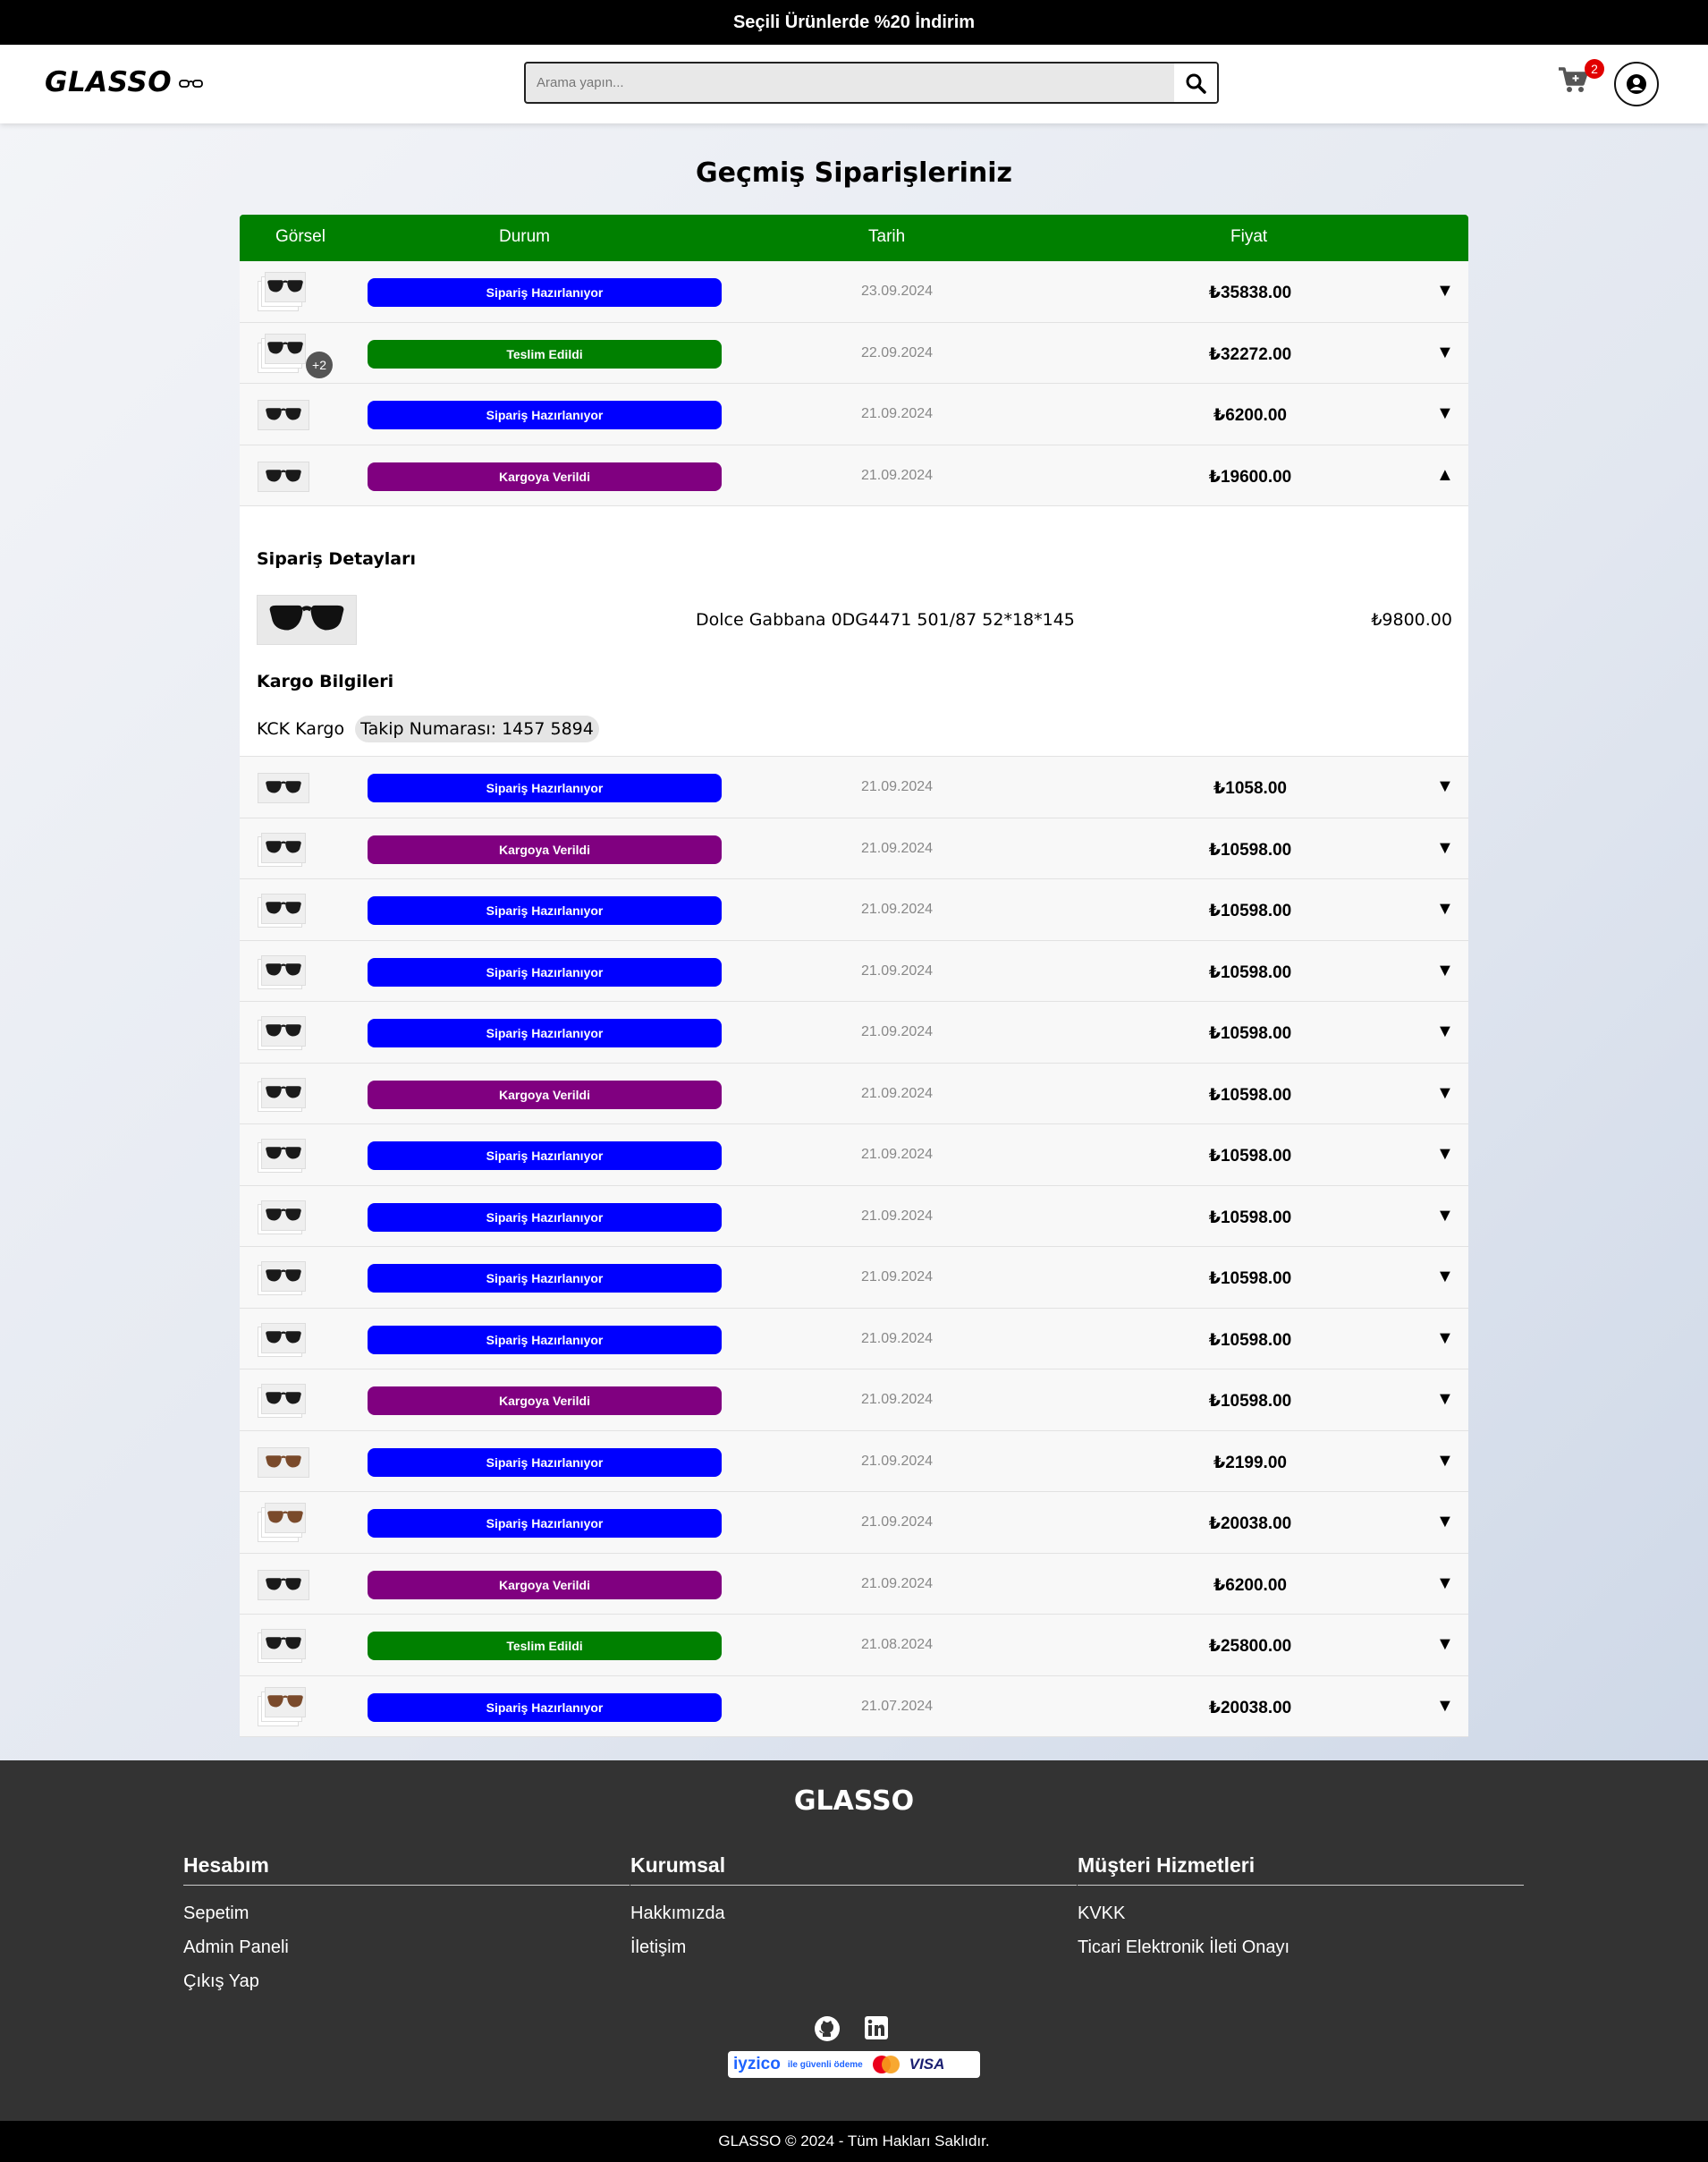 Image resolution: width=1708 pixels, height=2162 pixels. Describe the element at coordinates (1250, 1033) in the screenshot. I see `order-price: ₺10598.00` at that location.